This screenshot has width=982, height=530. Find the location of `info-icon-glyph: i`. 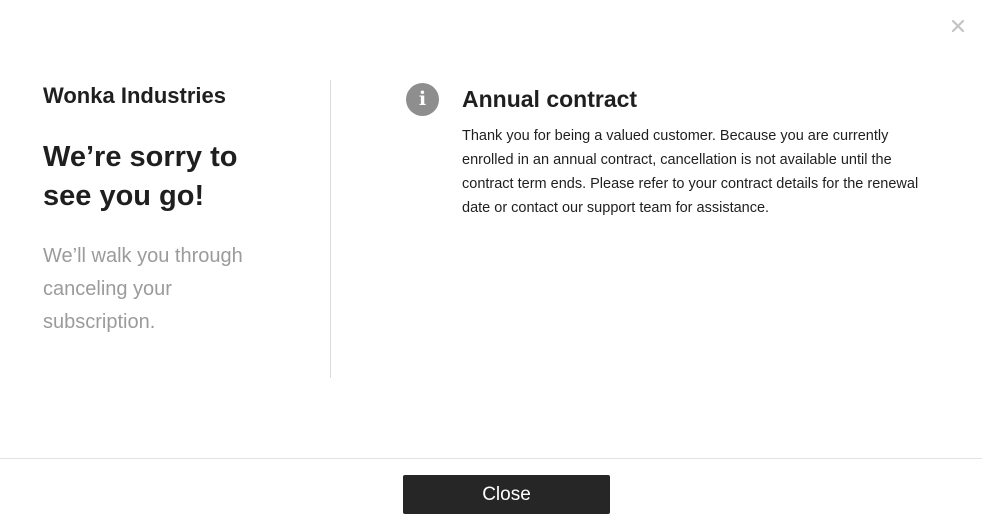

info-icon-glyph: i is located at coordinates (422, 99).